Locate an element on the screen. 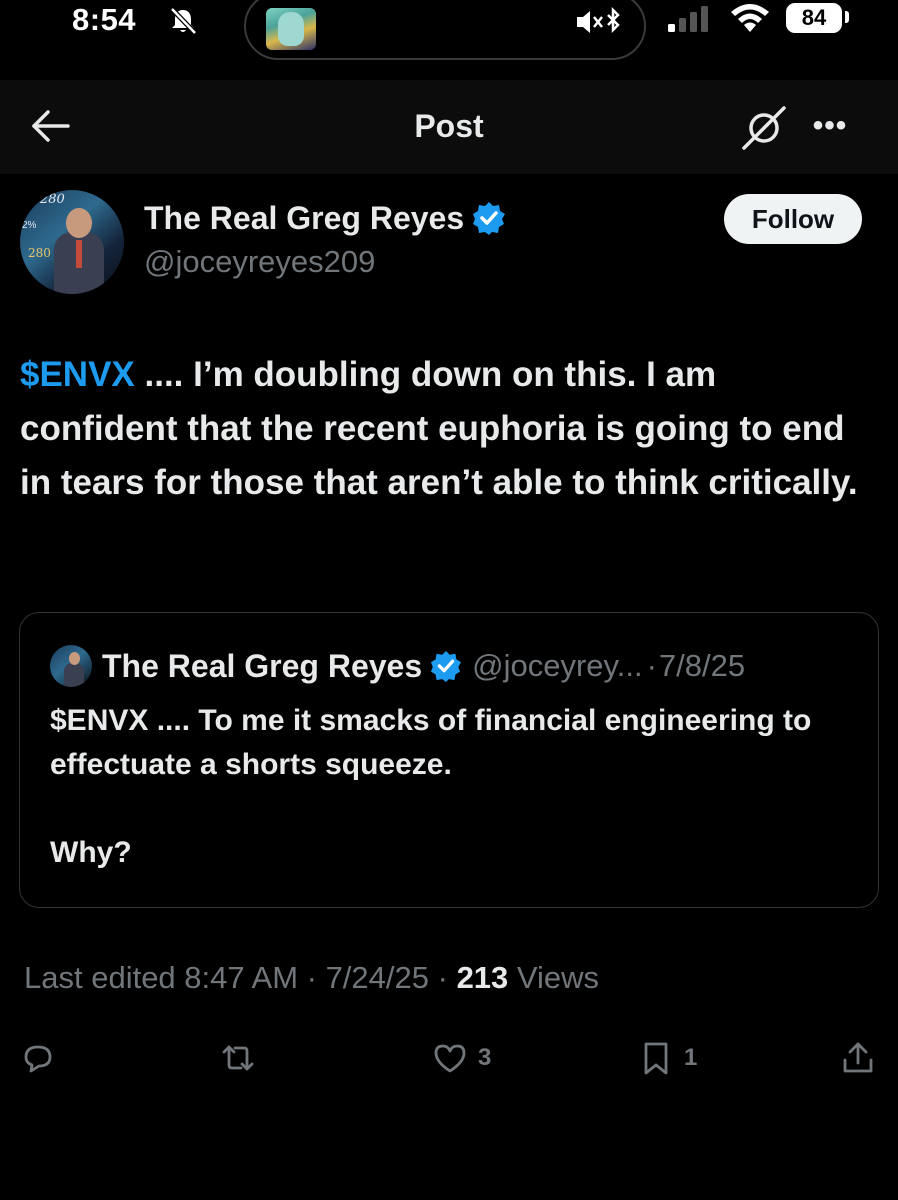 Image resolution: width=898 pixels, height=1200 pixels. author-name: The Real Greg Reyes is located at coordinates (304, 218).